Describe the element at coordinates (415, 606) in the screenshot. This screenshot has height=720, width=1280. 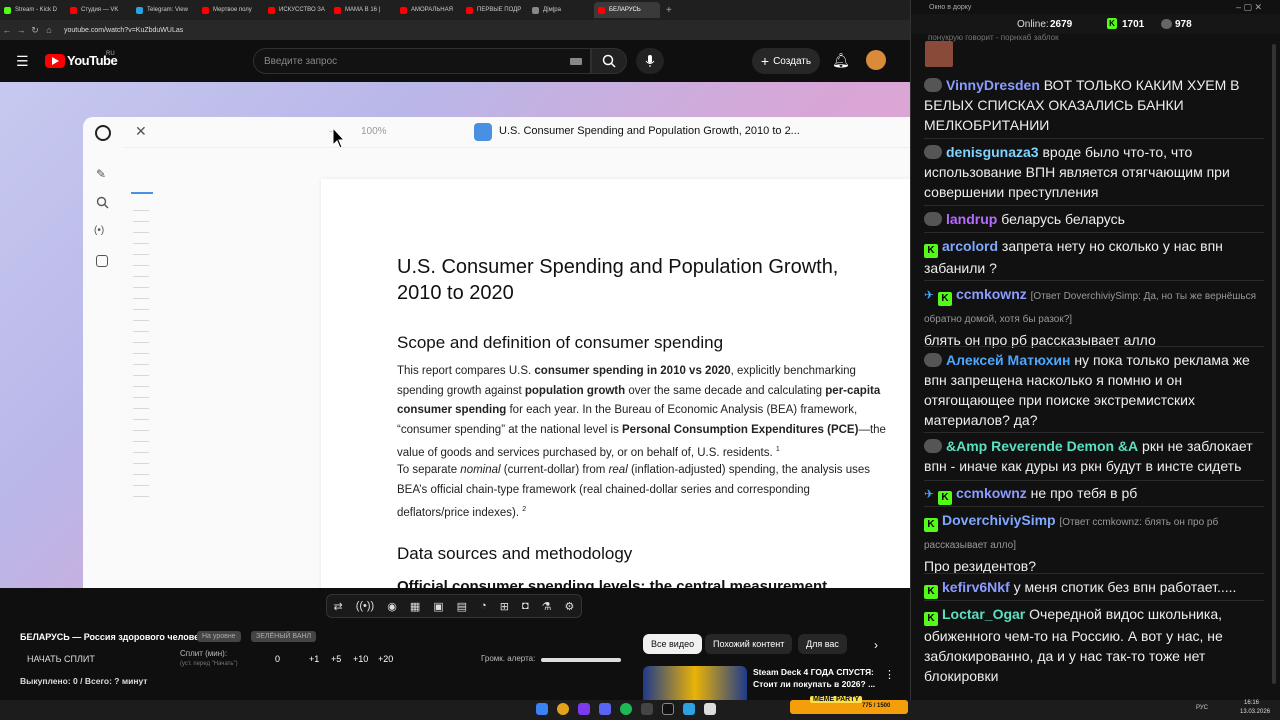
I see `clapper-icon: ▦` at that location.